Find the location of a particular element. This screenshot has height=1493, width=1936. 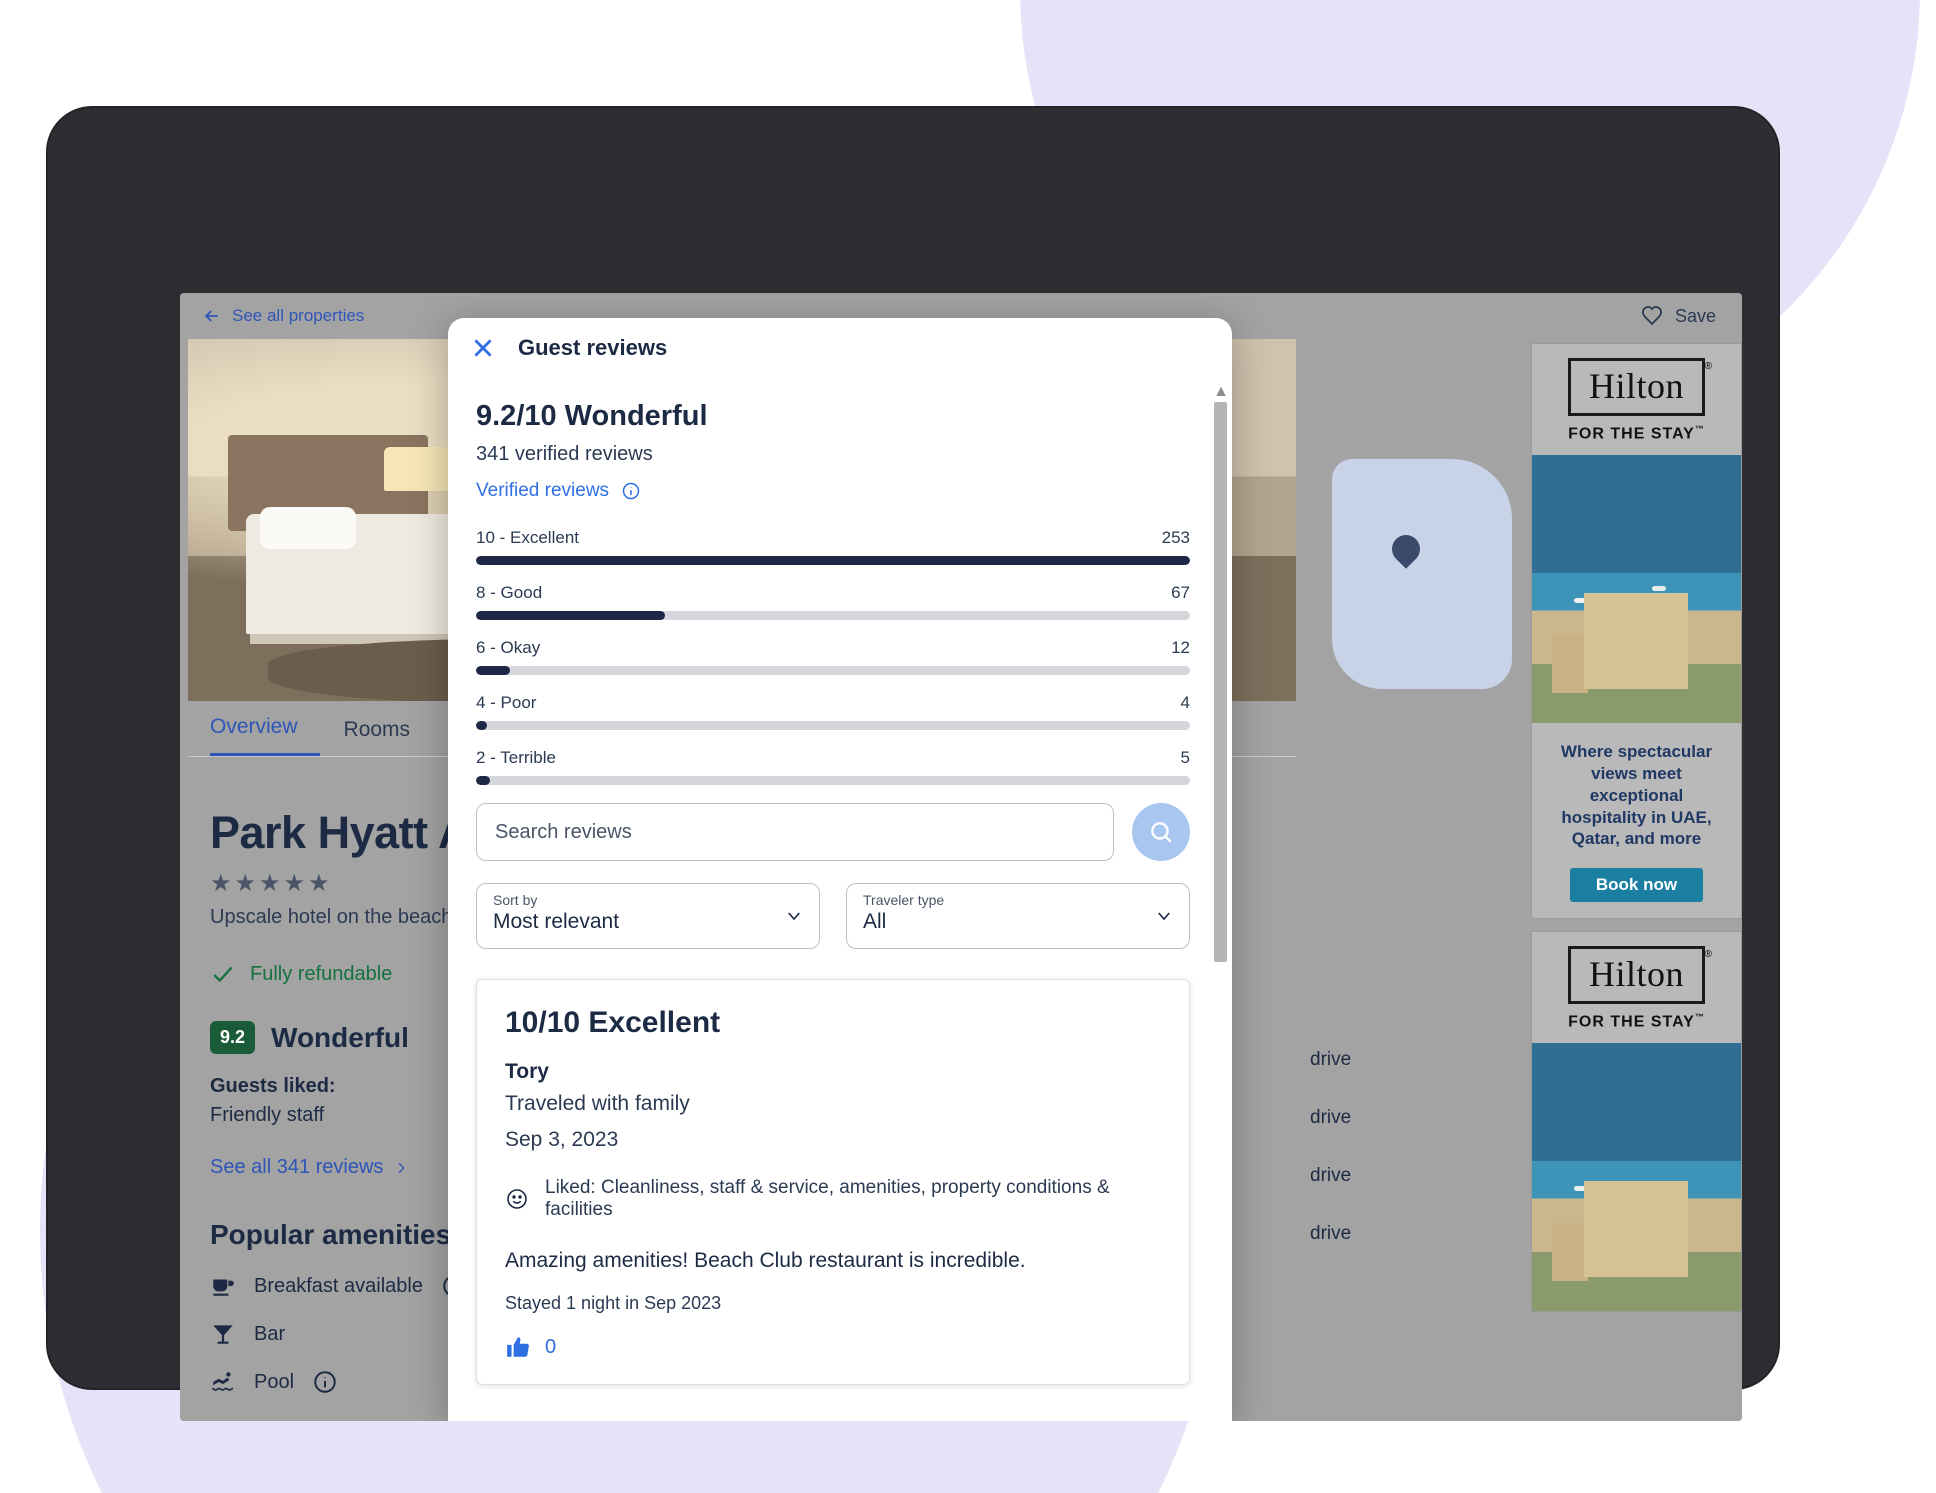

sort-by-value: Most relevant is located at coordinates (556, 921).